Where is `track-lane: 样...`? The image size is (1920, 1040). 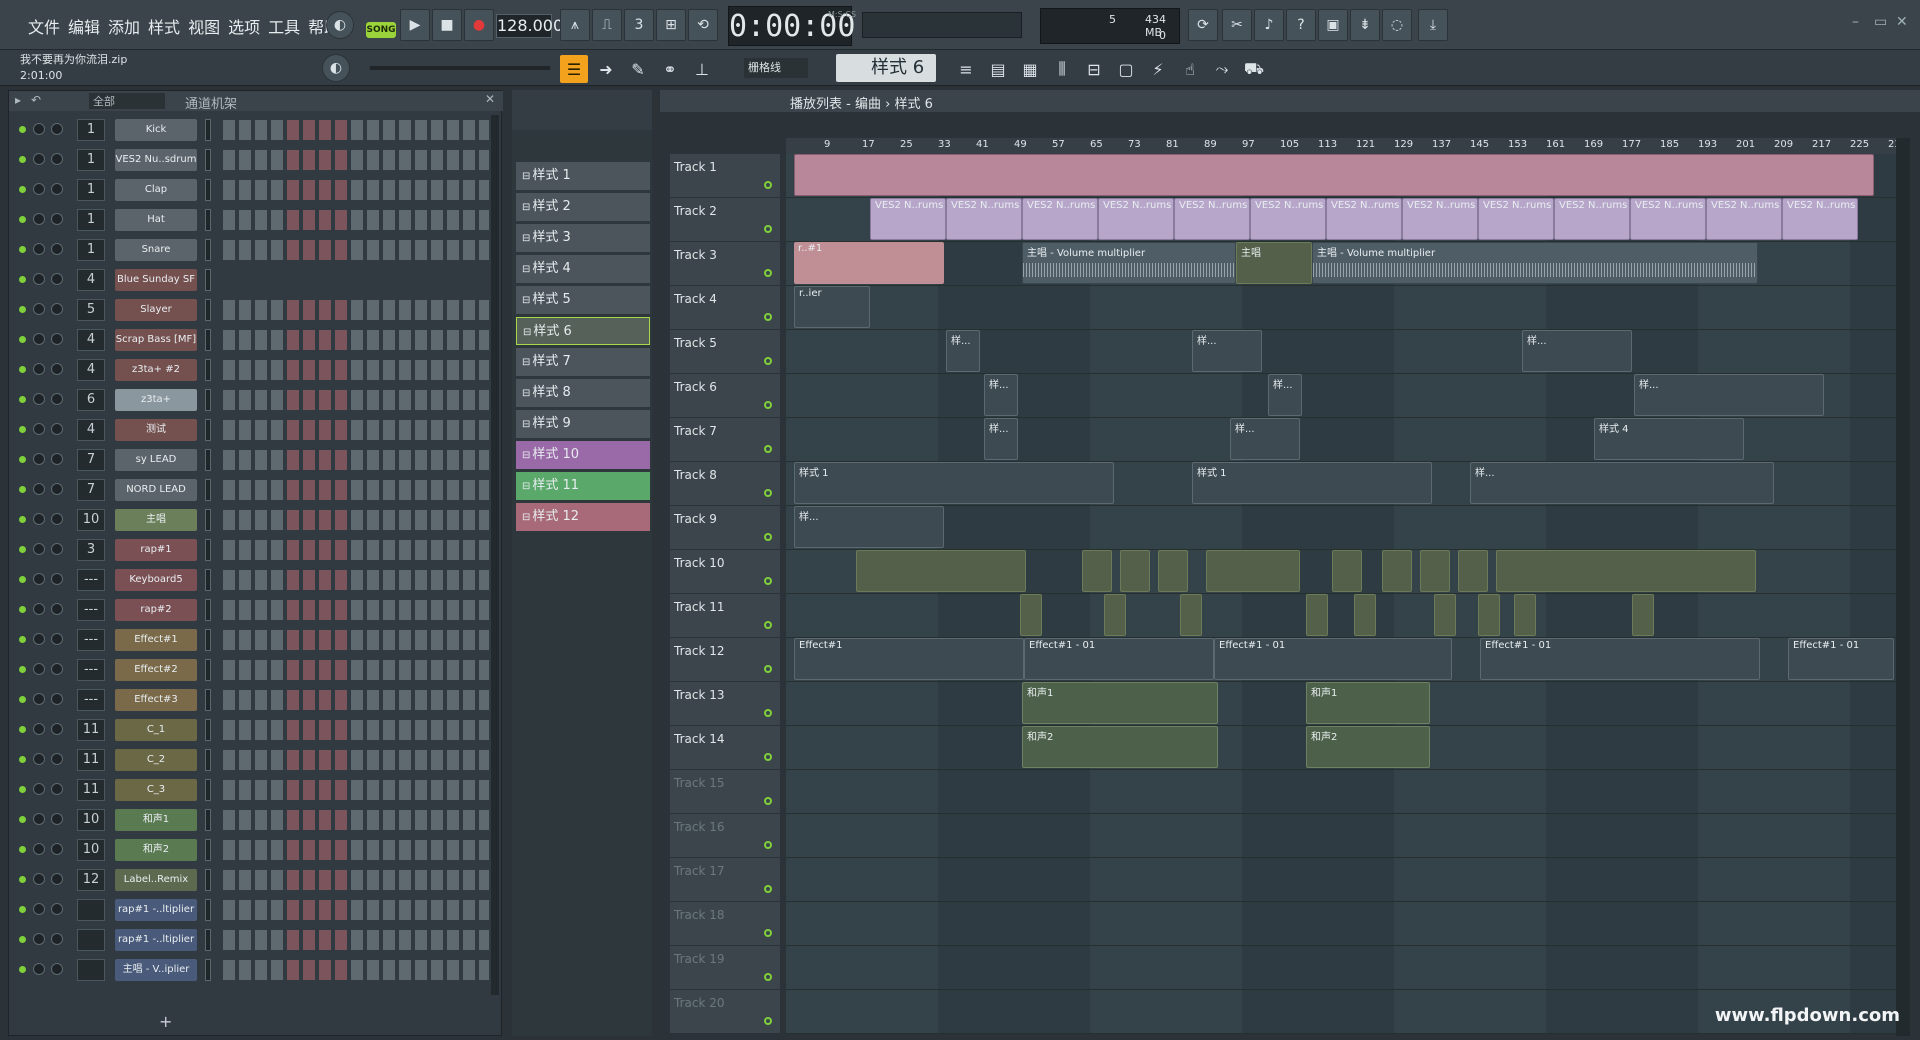 track-lane: 样... is located at coordinates (1341, 528).